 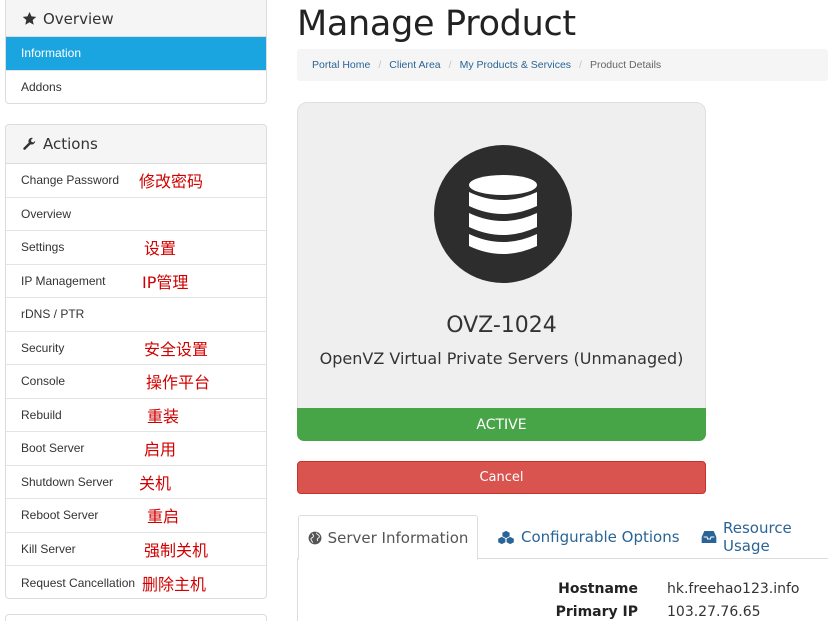 I want to click on inbox-icon, so click(x=709, y=537).